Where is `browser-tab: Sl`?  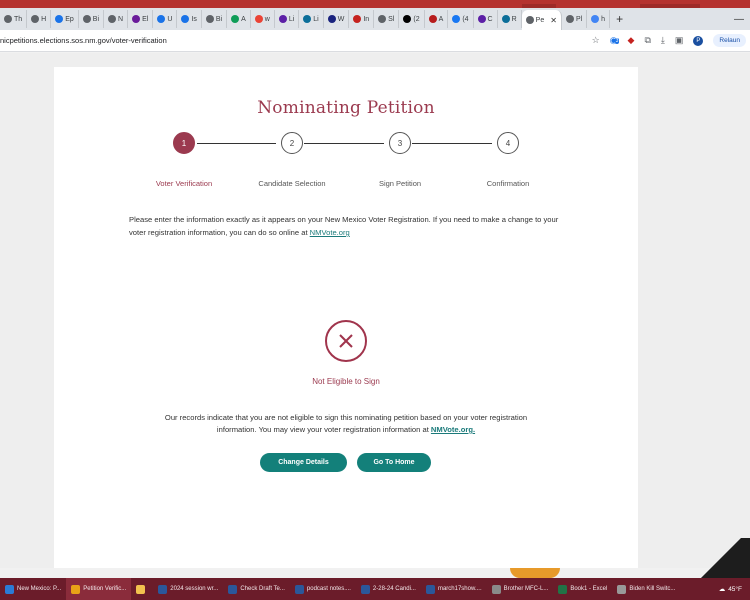 browser-tab: Sl is located at coordinates (387, 19).